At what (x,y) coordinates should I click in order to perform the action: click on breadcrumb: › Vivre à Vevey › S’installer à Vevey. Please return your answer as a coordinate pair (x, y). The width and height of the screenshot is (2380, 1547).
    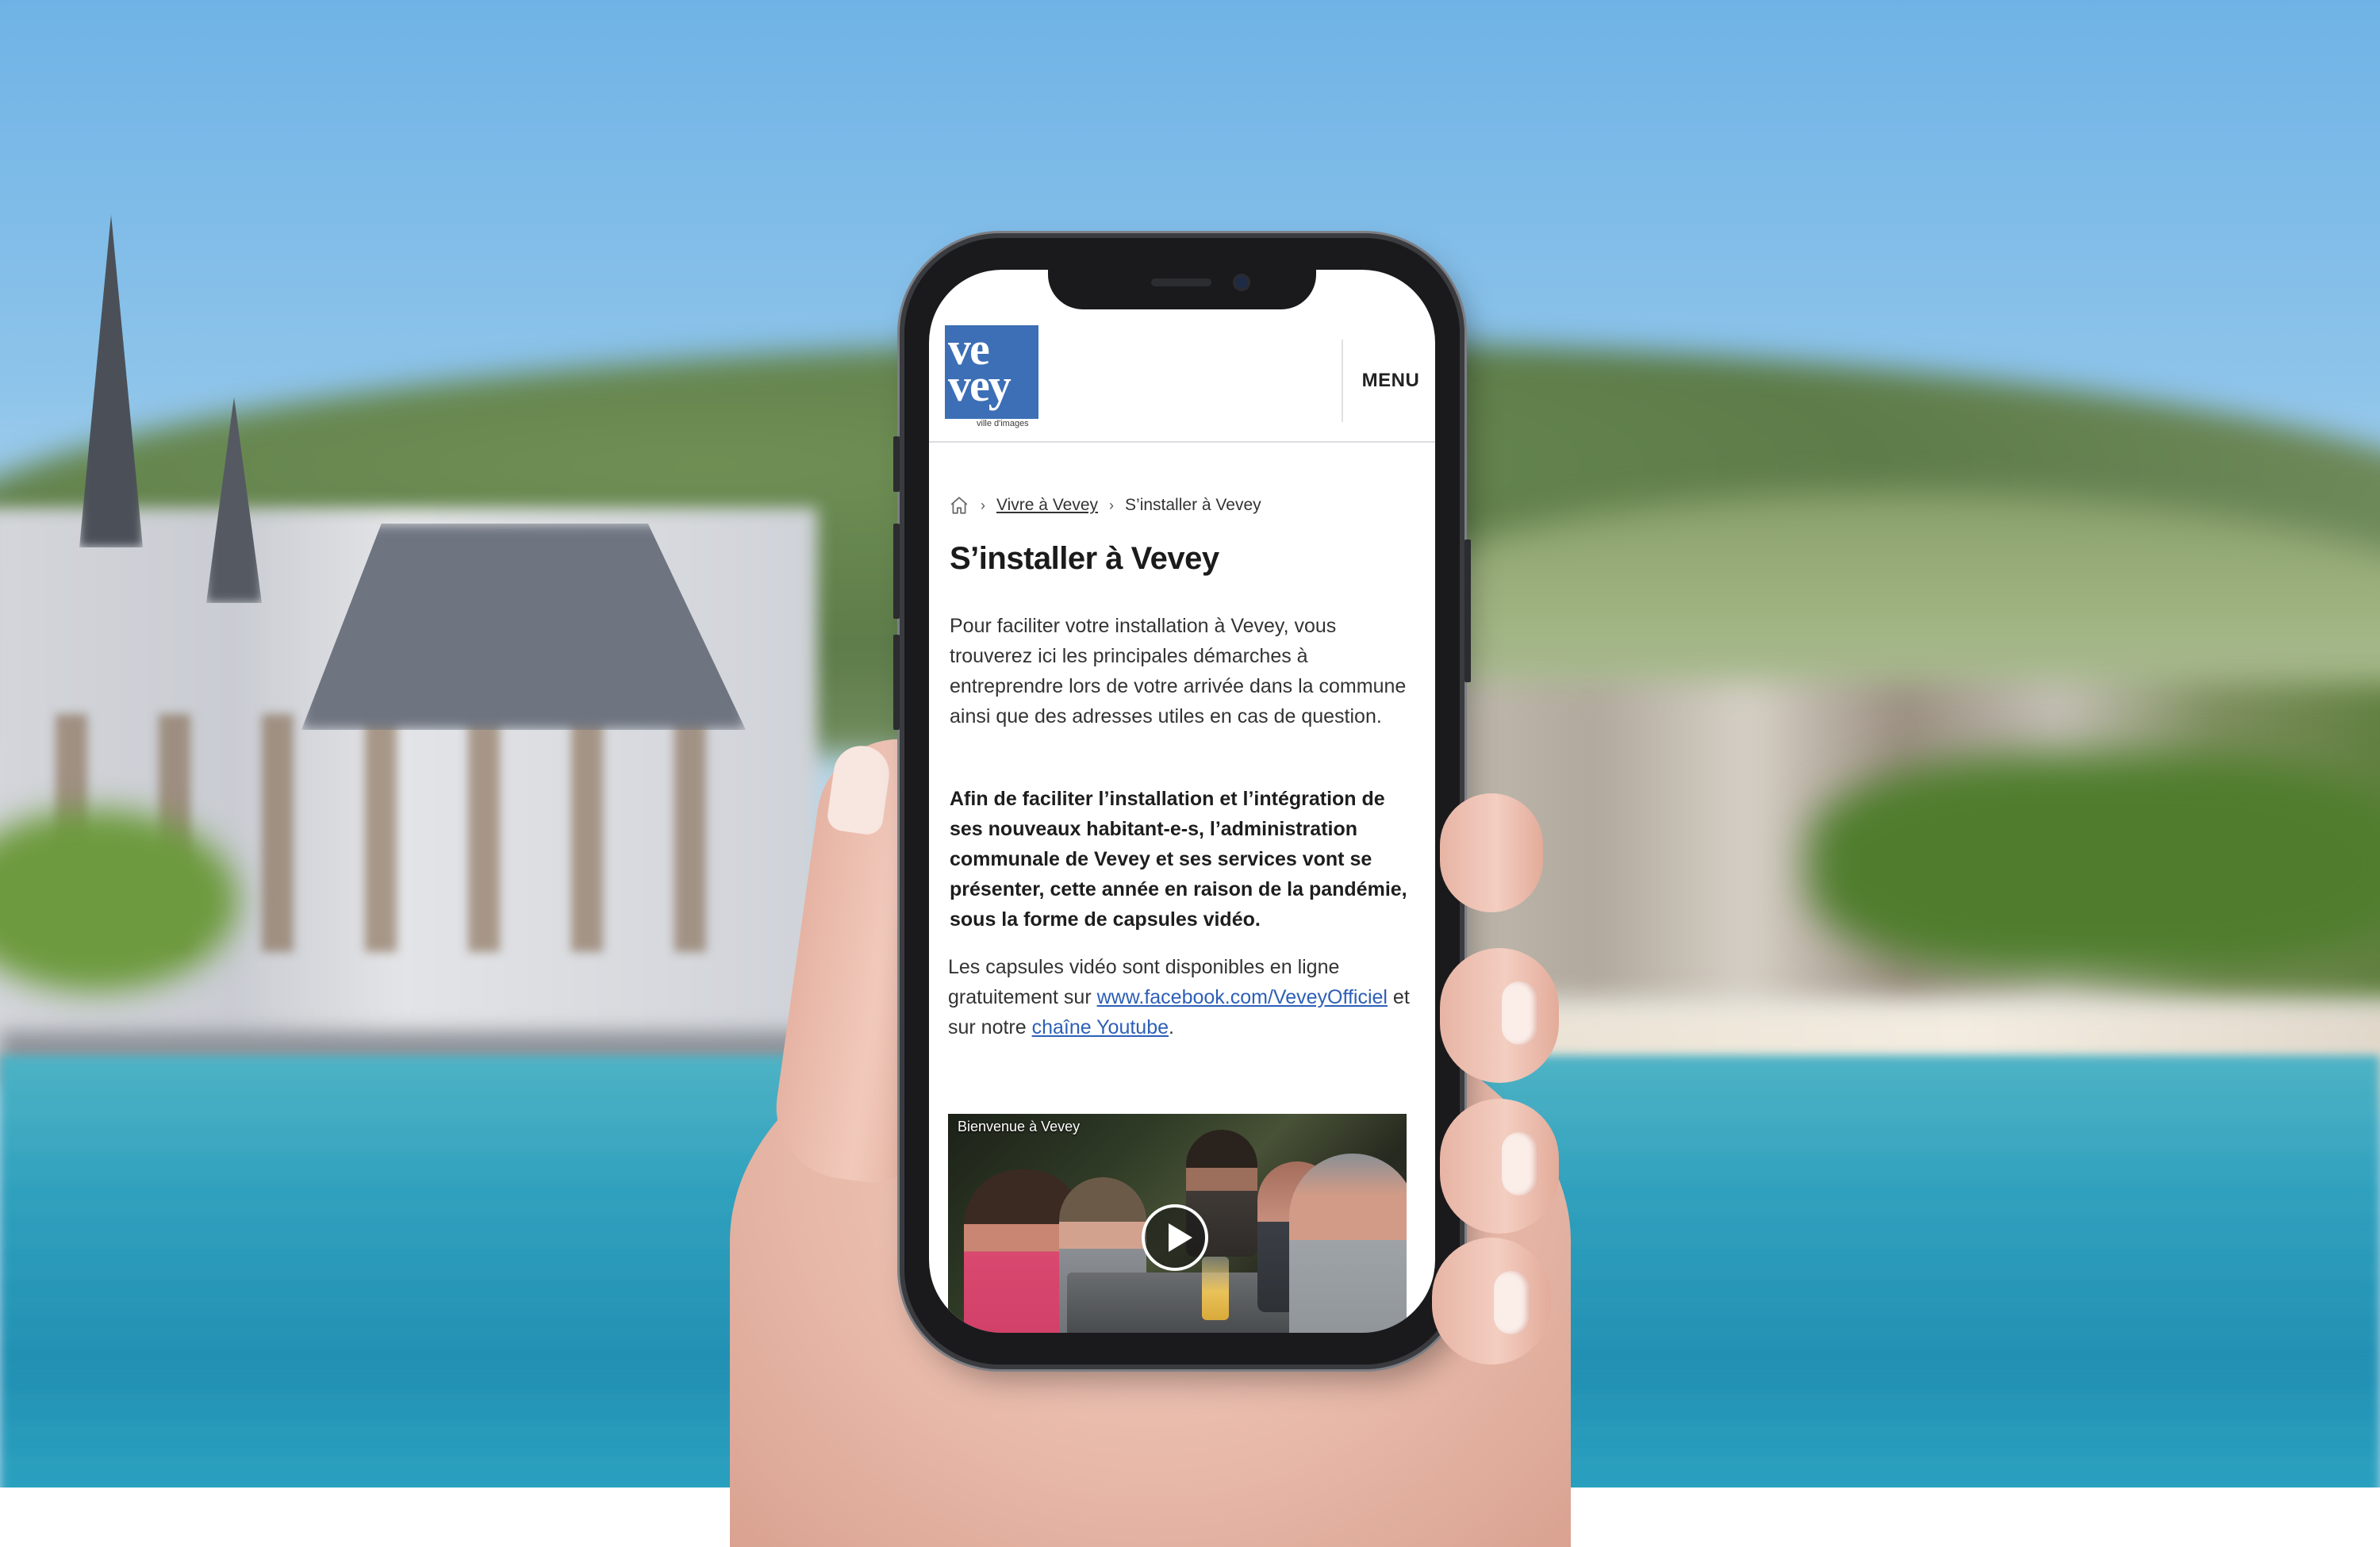
    Looking at the image, I should click on (1105, 505).